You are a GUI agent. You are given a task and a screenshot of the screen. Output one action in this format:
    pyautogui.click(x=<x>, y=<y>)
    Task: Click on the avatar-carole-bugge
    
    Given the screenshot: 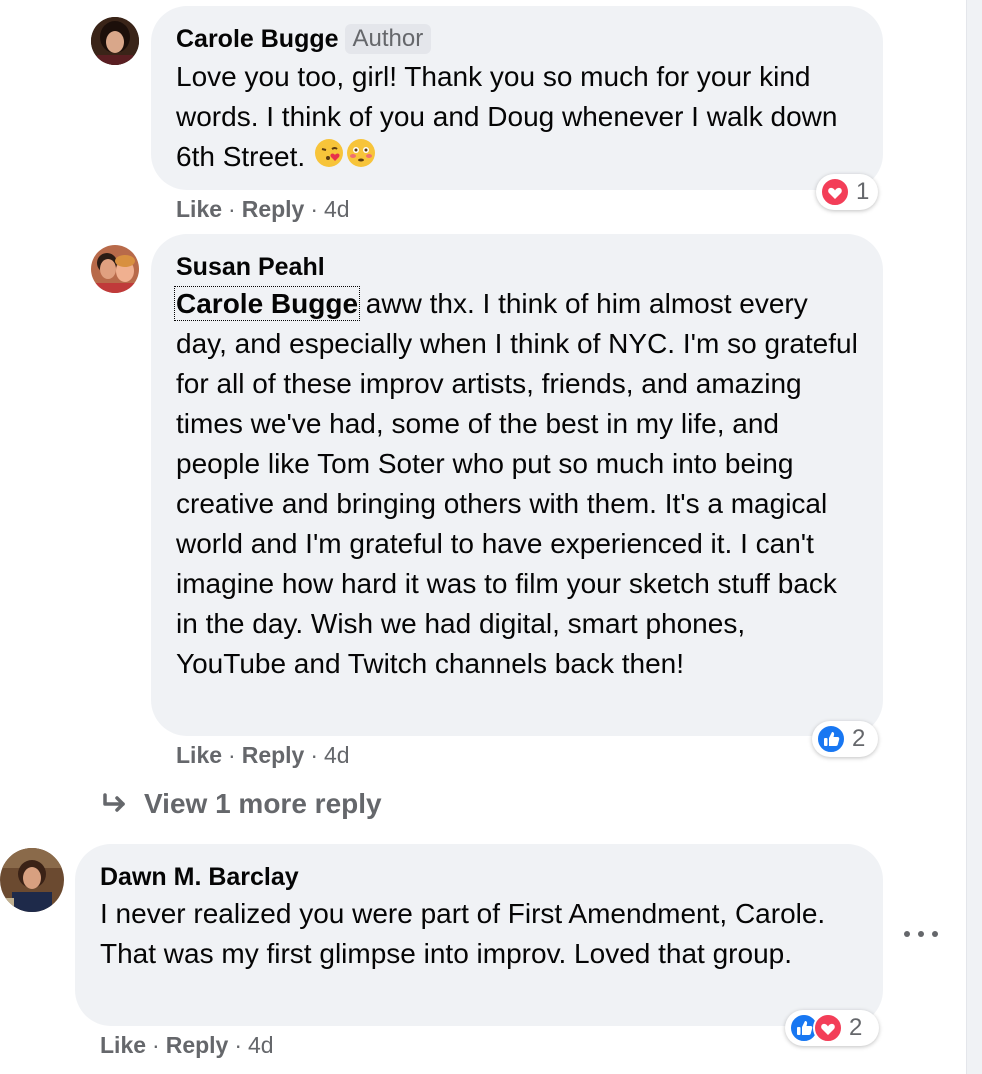 What is the action you would take?
    pyautogui.click(x=115, y=41)
    